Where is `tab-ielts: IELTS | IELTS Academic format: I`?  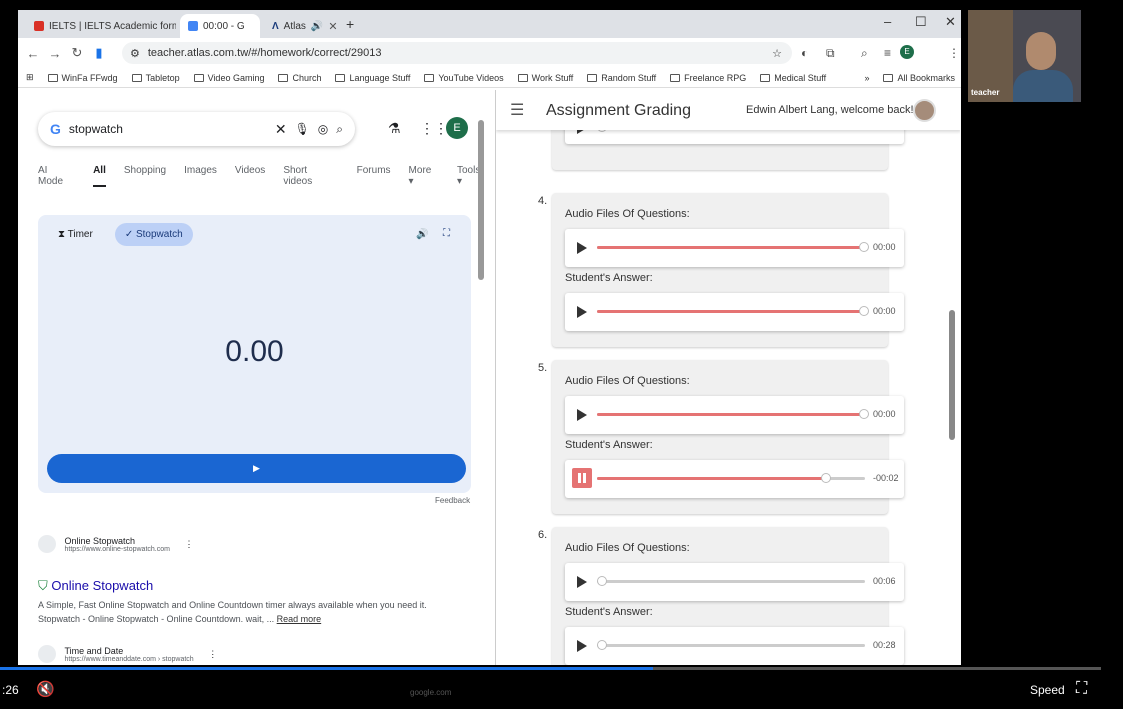
tab-ielts: IELTS | IELTS Academic format: I is located at coordinates (101, 26).